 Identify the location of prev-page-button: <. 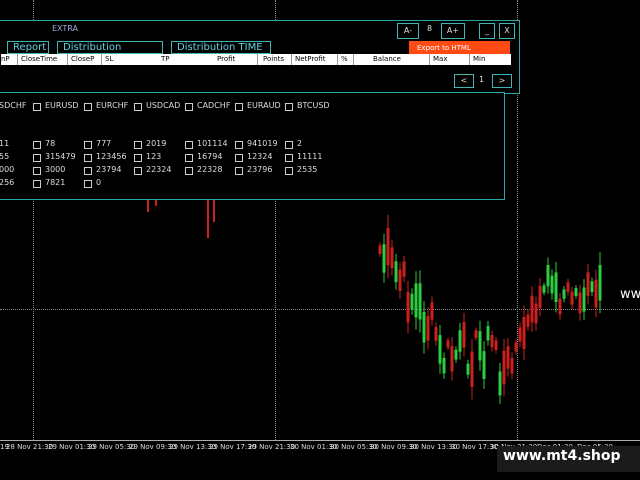
(464, 81).